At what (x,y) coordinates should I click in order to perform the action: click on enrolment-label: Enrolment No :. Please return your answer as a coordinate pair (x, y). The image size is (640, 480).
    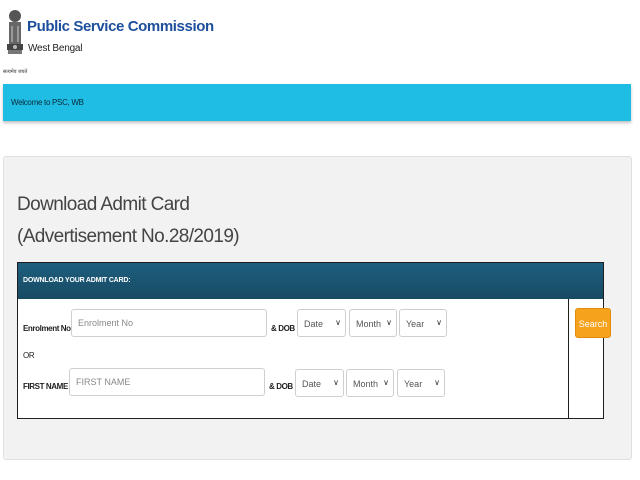
    Looking at the image, I should click on (49, 328).